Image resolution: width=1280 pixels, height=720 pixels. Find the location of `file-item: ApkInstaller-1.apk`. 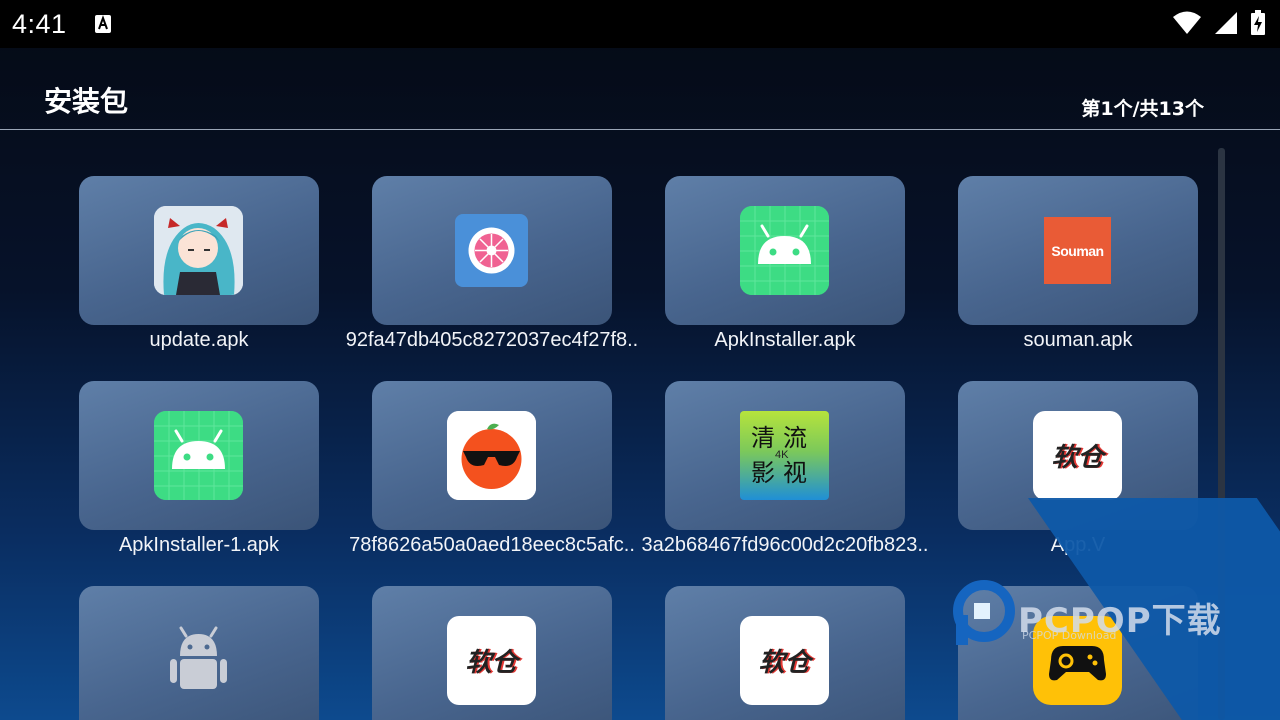

file-item: ApkInstaller-1.apk is located at coordinates (199, 468).